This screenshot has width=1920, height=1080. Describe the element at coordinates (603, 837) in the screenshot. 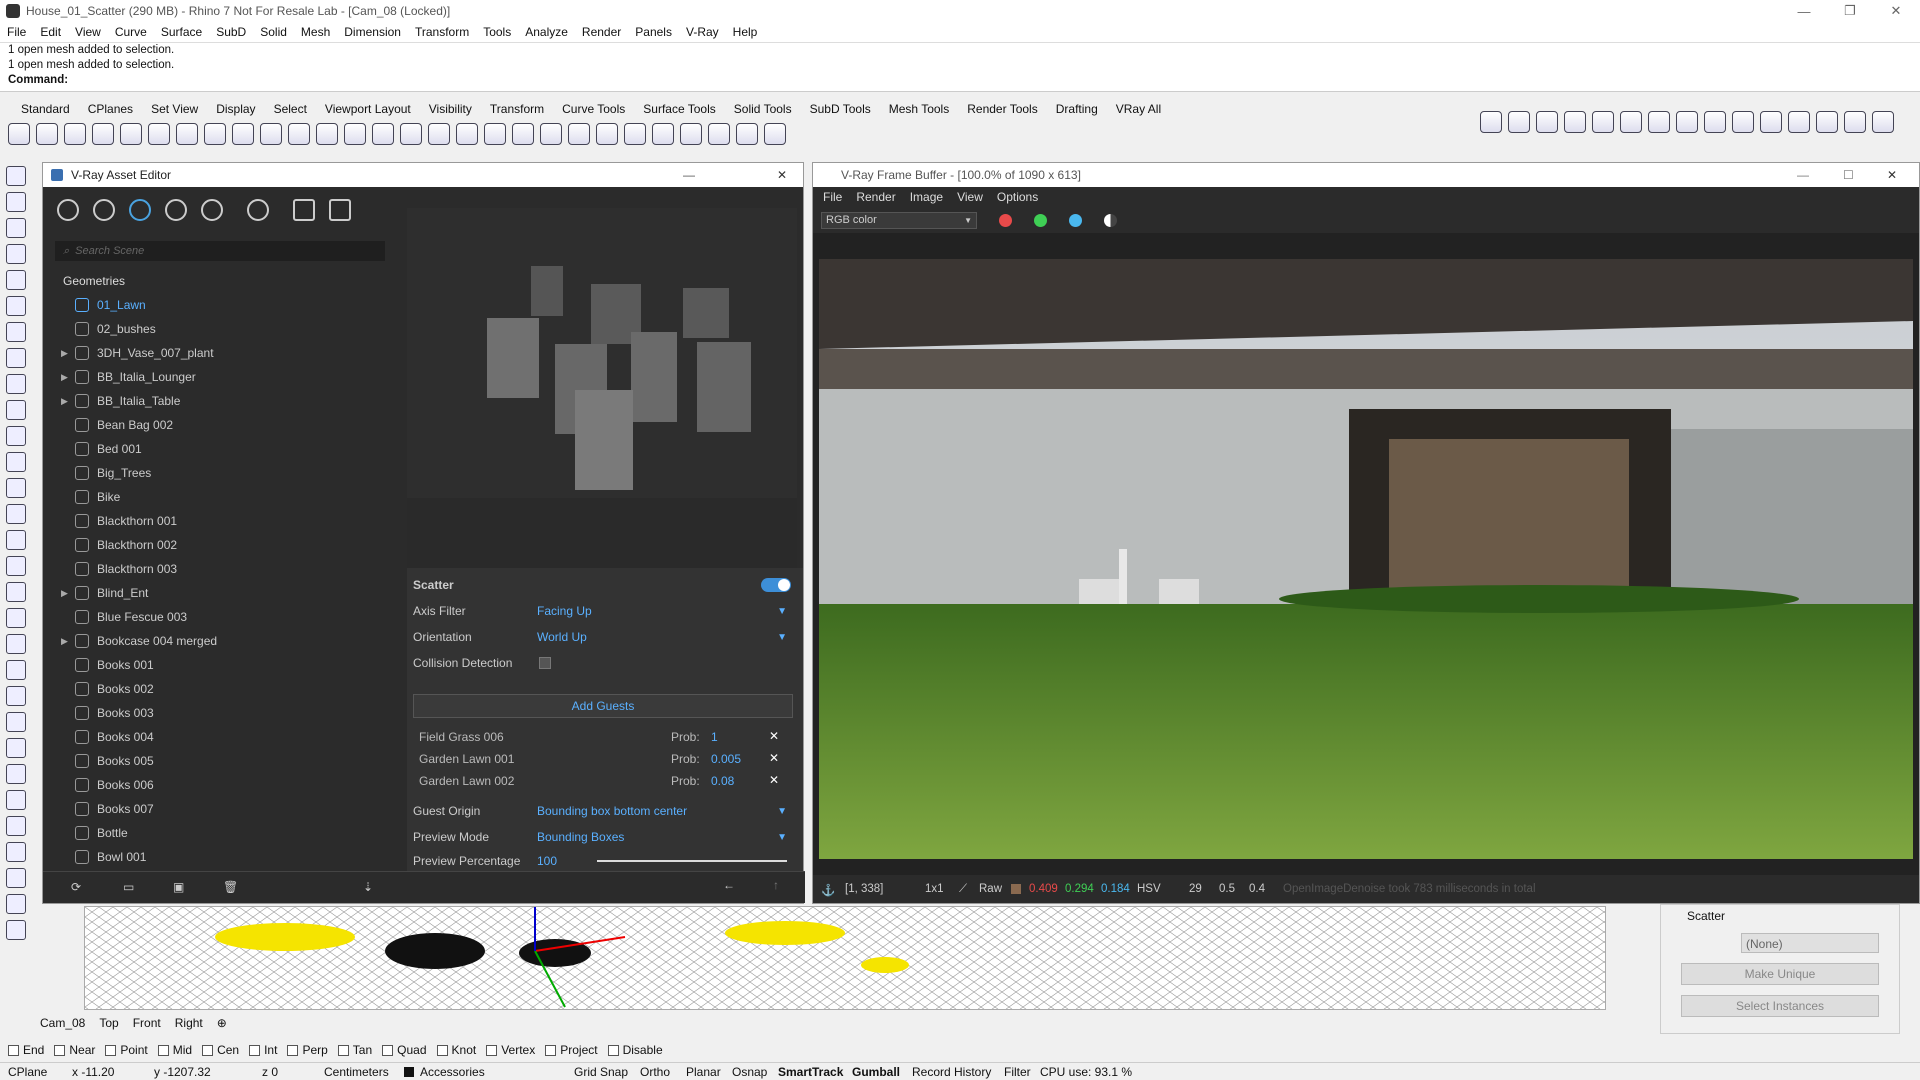

I see `preview-mode-row: Preview Mode Bounding Boxes ▼` at that location.